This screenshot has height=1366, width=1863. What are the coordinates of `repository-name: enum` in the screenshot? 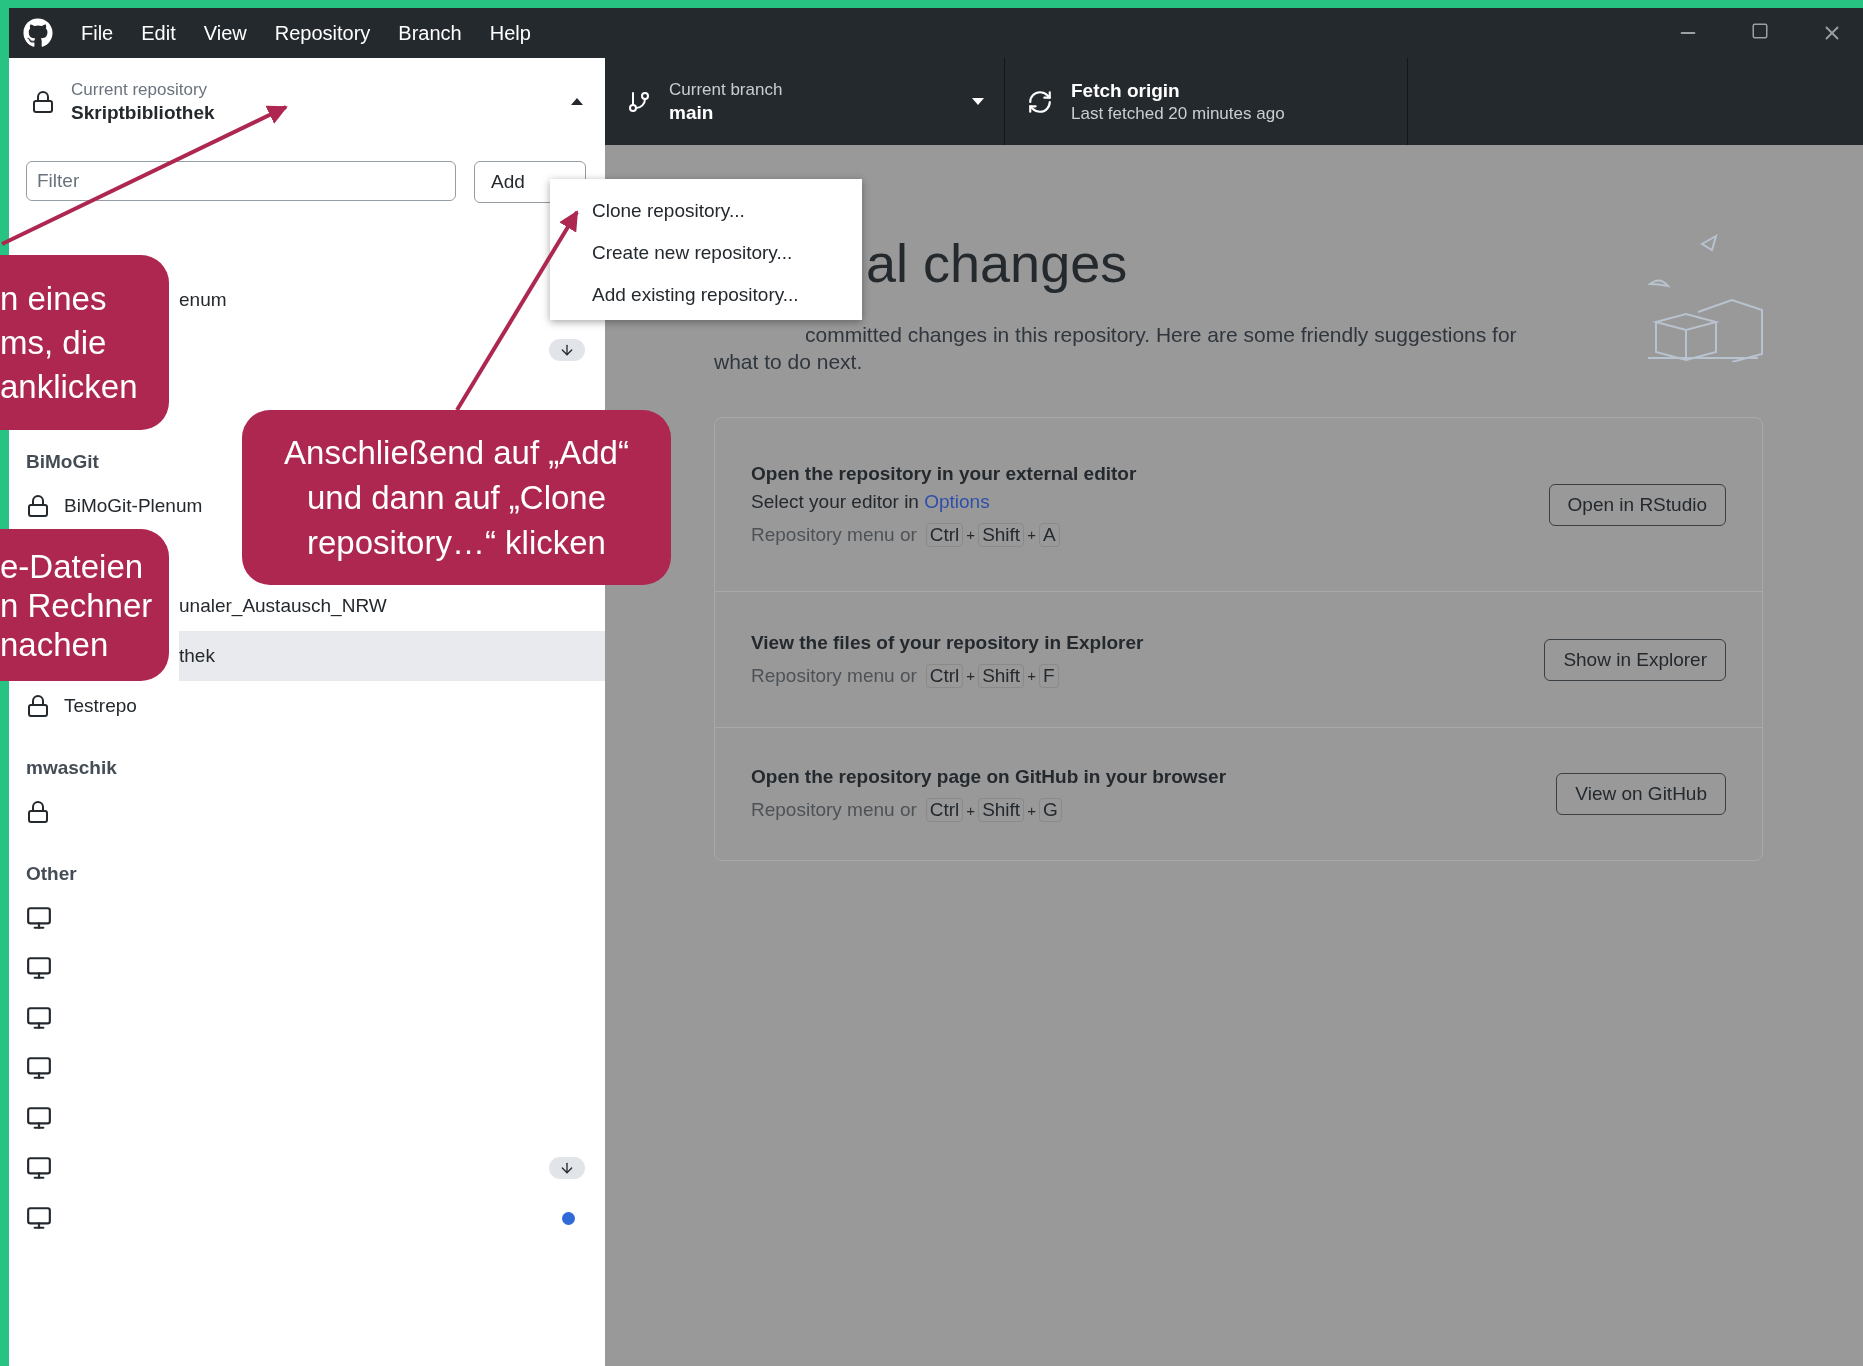 It's located at (203, 300).